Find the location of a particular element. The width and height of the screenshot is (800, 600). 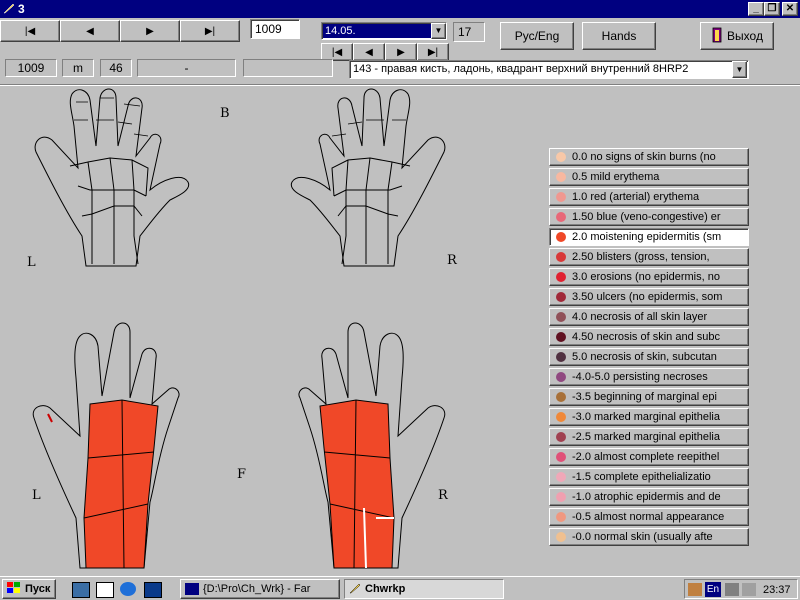

legend-item: 3.50 ulcers (no epidermis, som is located at coordinates (649, 297).